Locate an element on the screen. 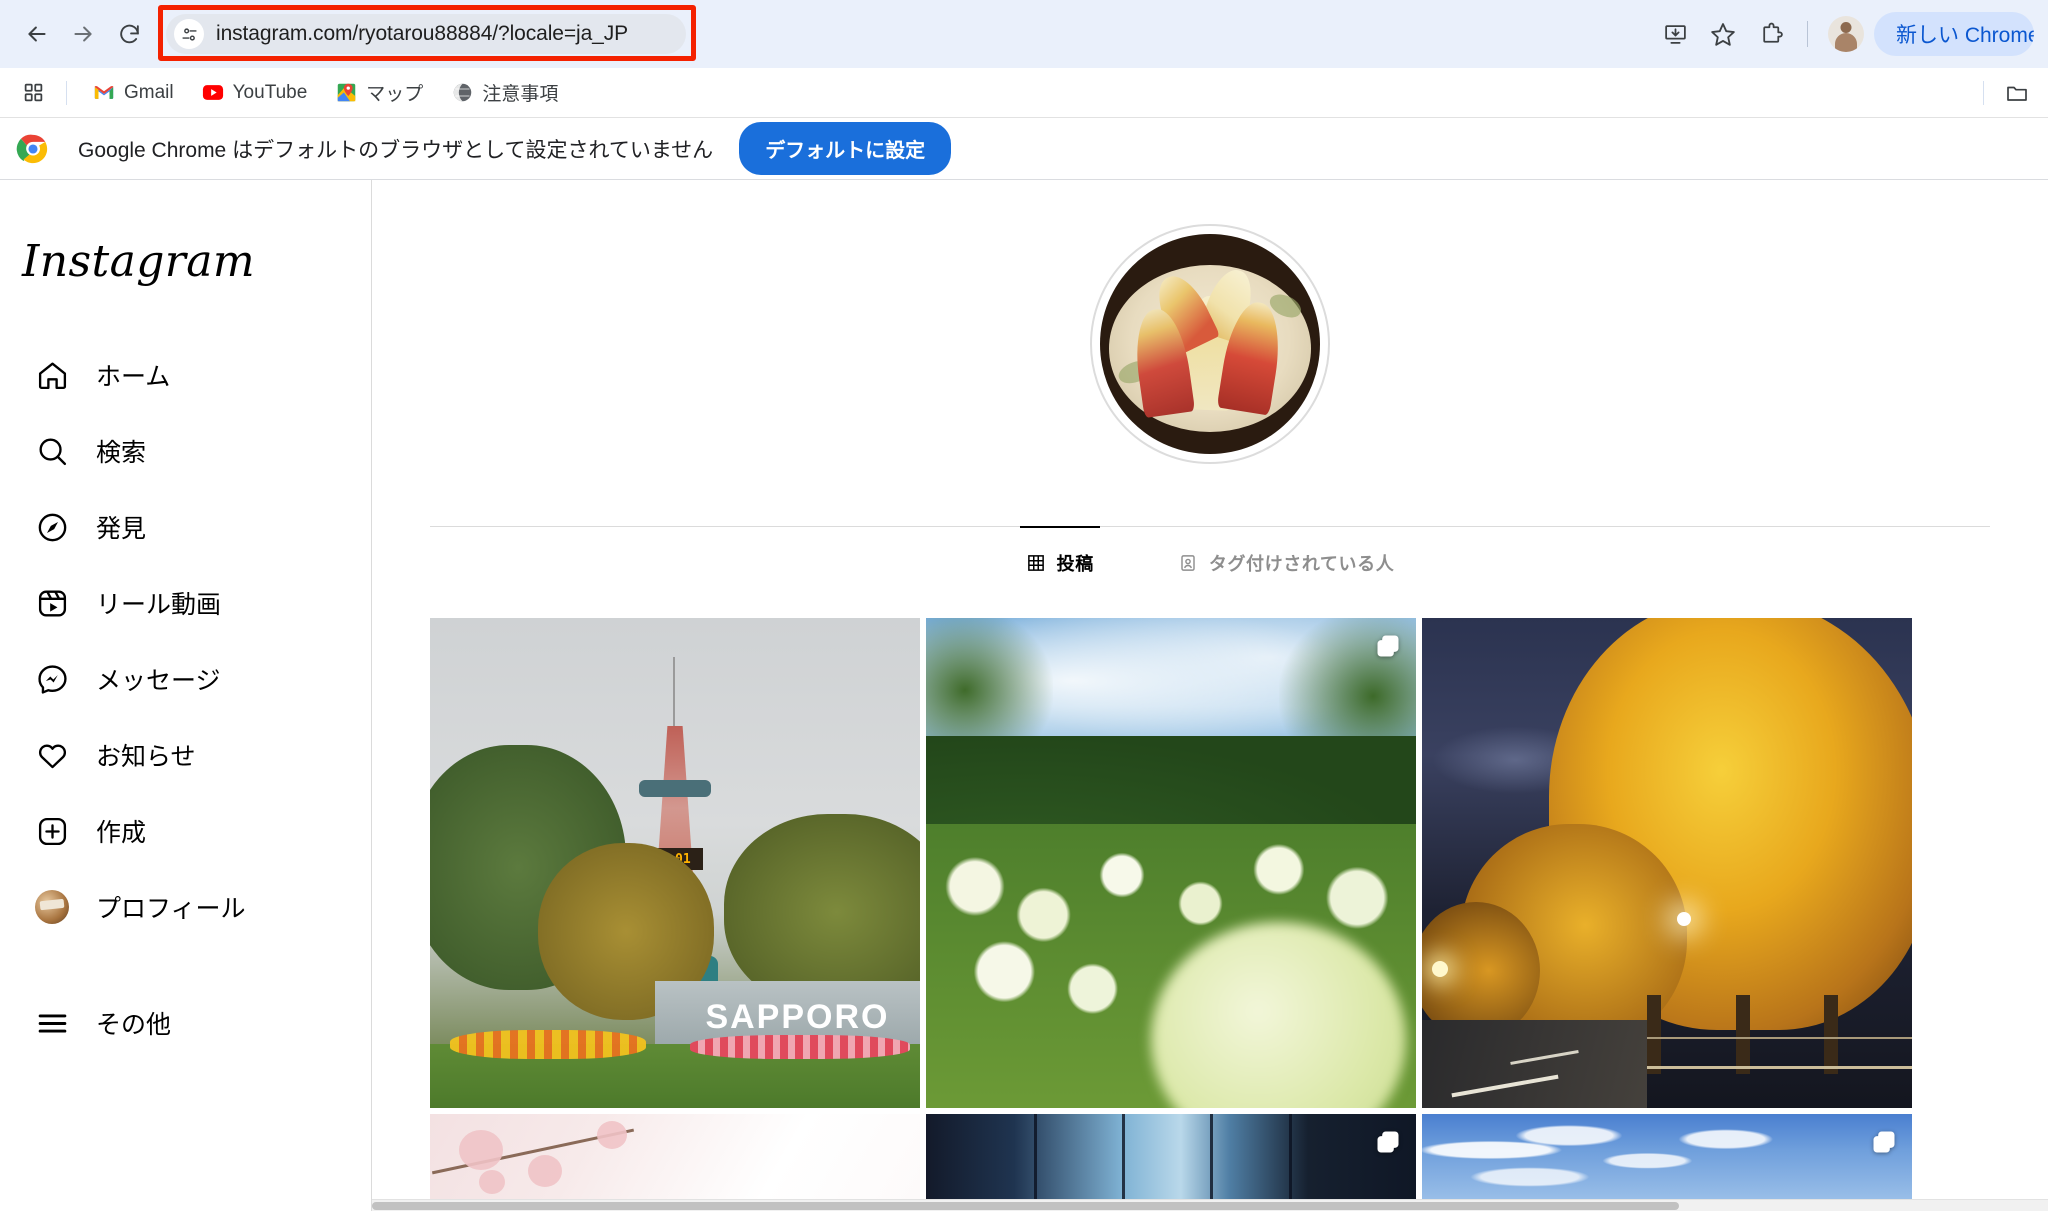 Image resolution: width=2048 pixels, height=1231 pixels. sidebar-item-label: お知らせ is located at coordinates (146, 757).